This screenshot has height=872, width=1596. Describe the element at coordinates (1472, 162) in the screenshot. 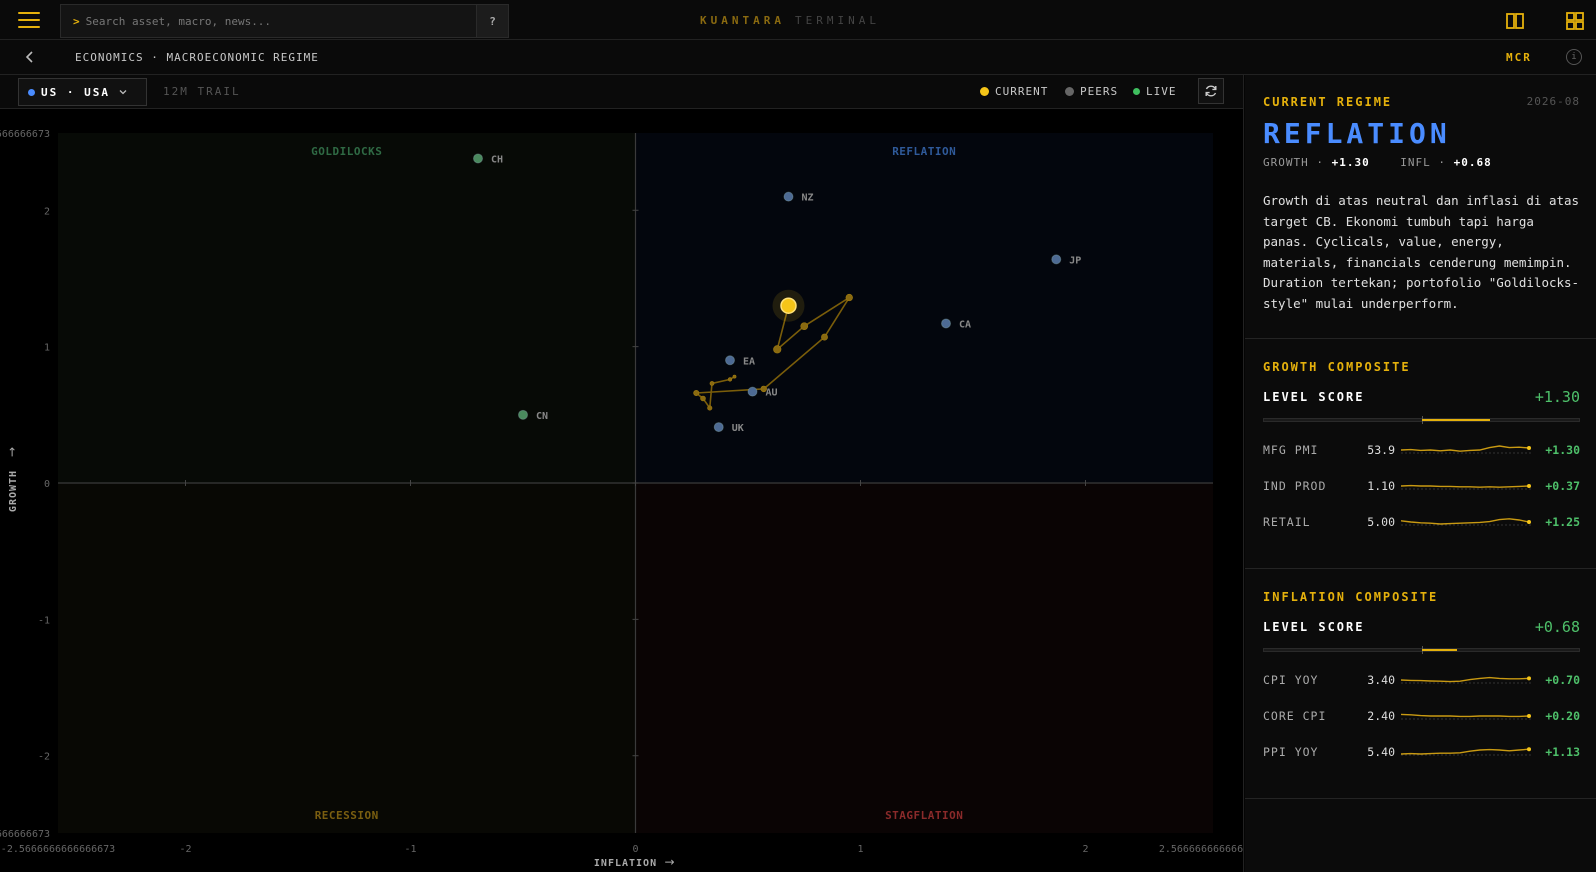

I see `infl-metric-value: +0.68` at that location.